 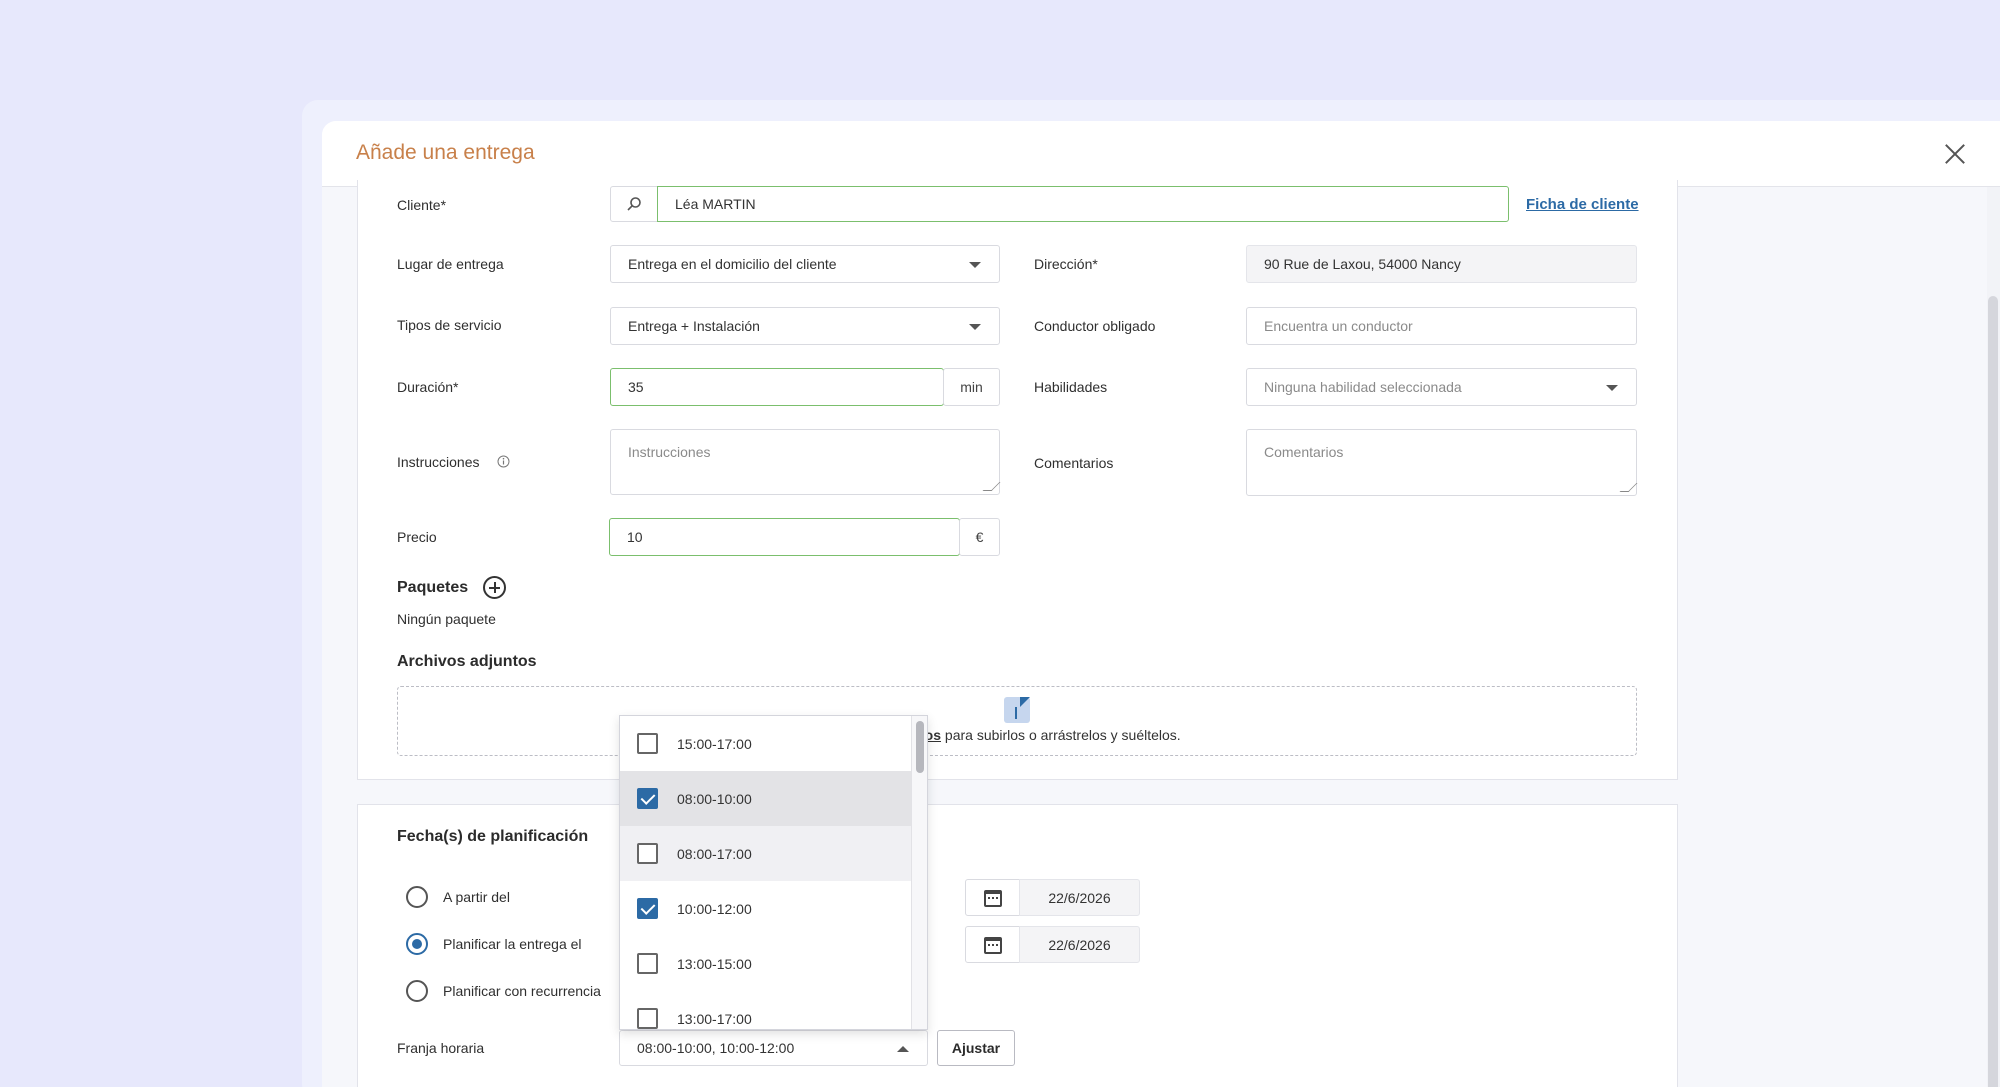 What do you see at coordinates (669, 452) in the screenshot?
I see `instructions-placeholder: Instrucciones` at bounding box center [669, 452].